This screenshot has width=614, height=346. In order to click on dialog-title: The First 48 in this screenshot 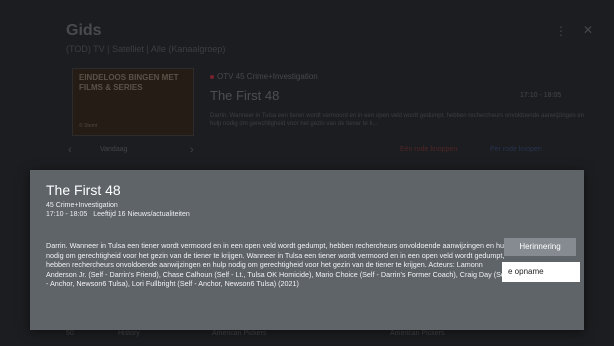, I will do `click(83, 190)`.